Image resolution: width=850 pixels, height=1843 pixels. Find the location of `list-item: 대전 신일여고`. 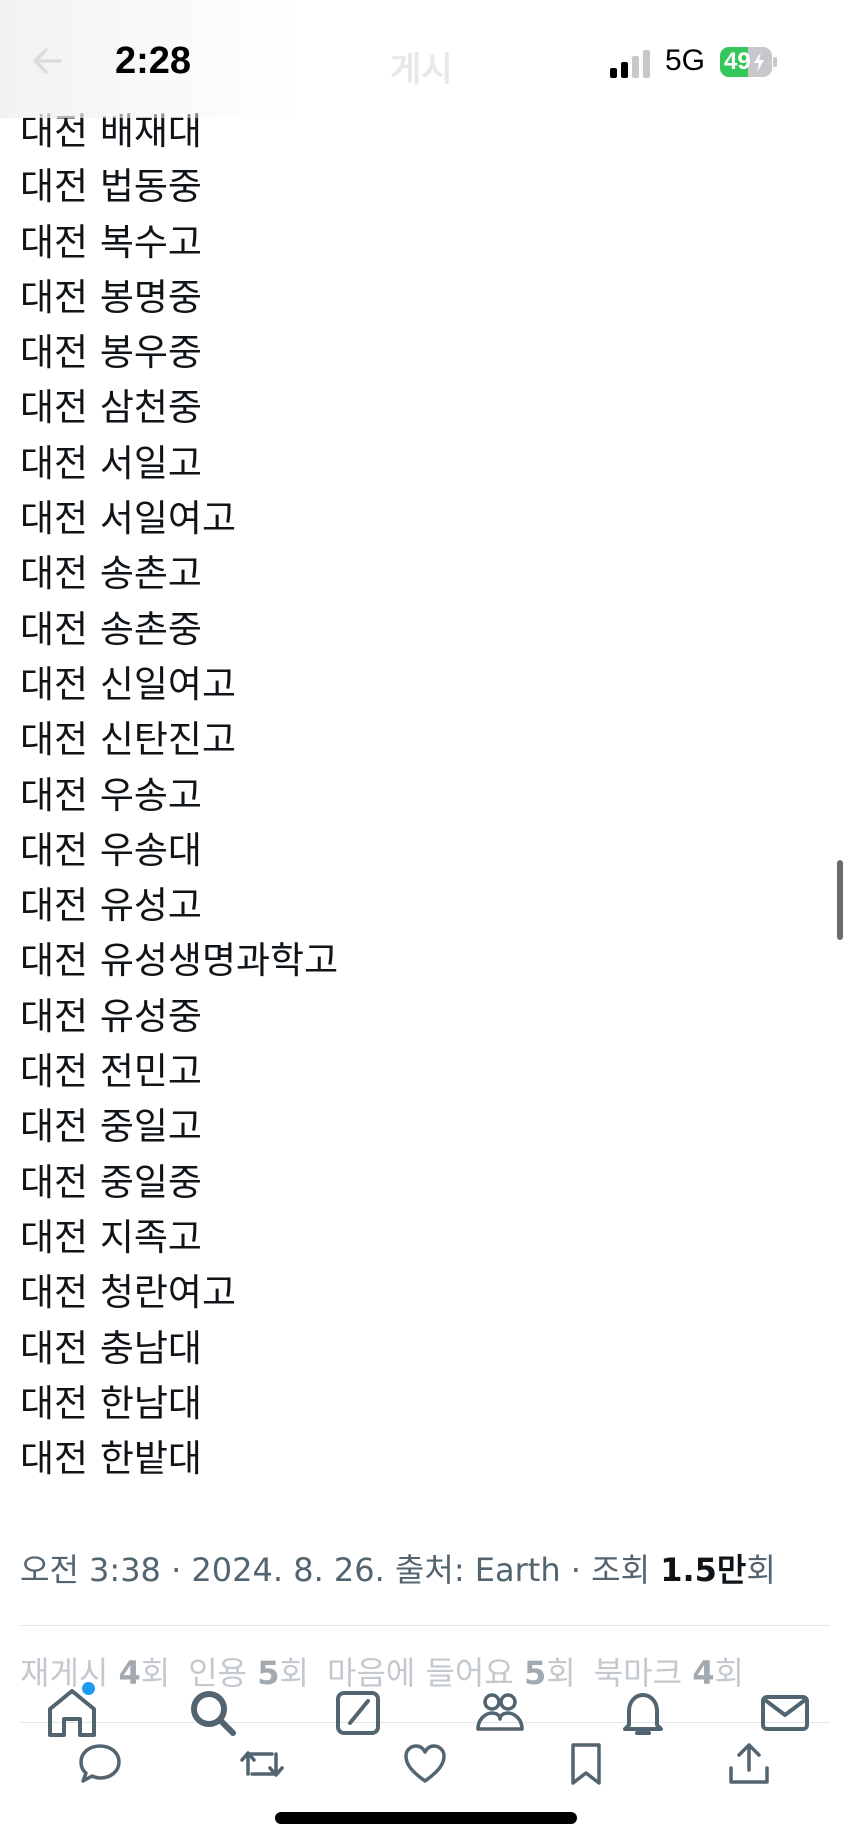

list-item: 대전 신일여고 is located at coordinates (128, 684).